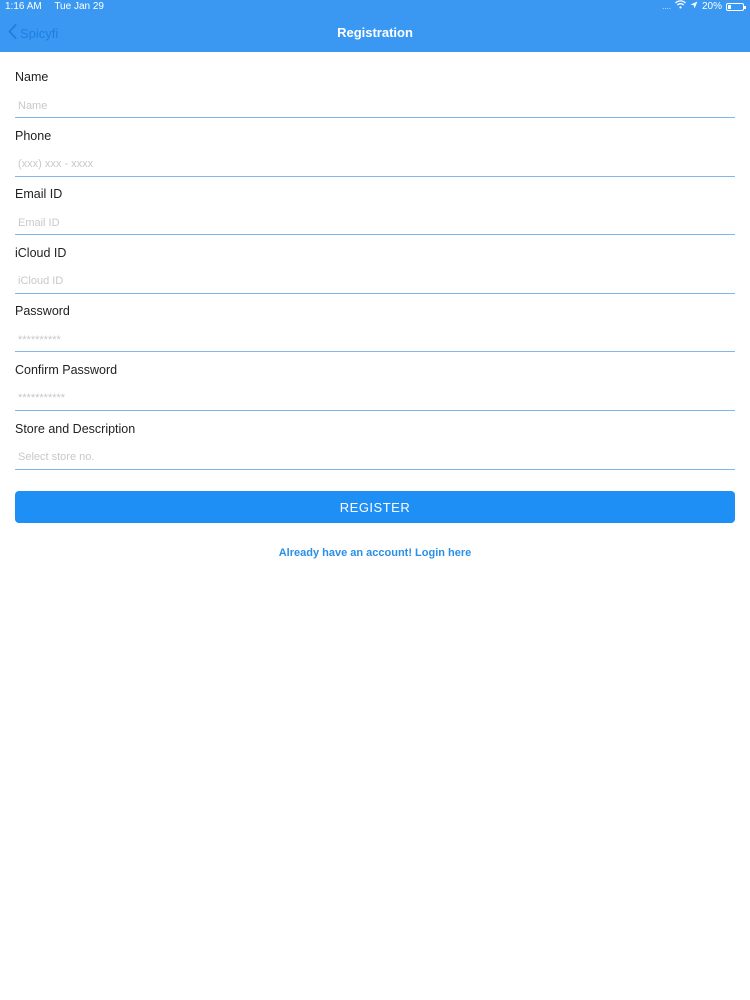 The width and height of the screenshot is (750, 1000). I want to click on status-left: 1:16 AM Tue Jan 29, so click(59, 7).